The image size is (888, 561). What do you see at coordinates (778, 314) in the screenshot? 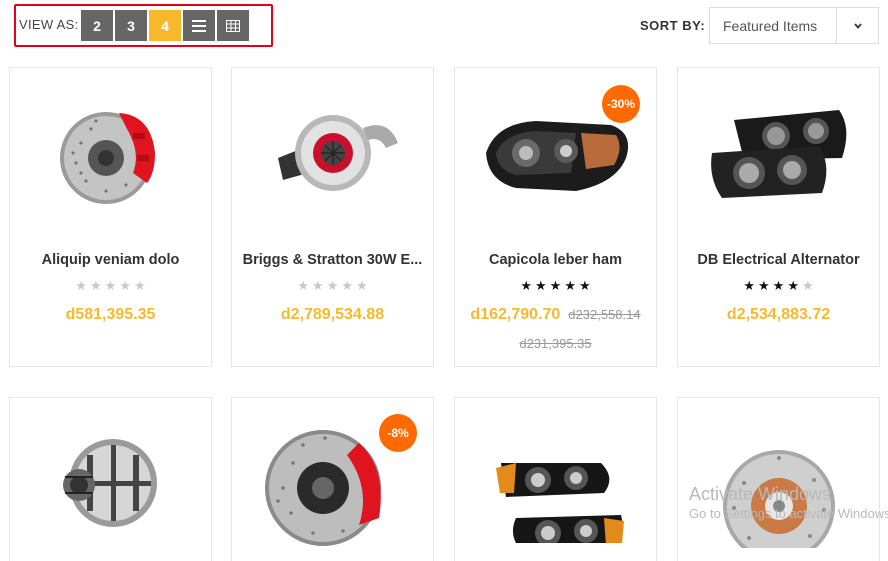
I see `product-price: d2,534,883.72` at bounding box center [778, 314].